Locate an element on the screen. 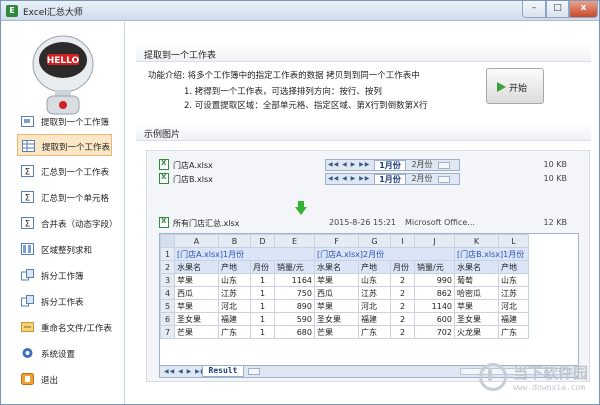  start-button: 开始 is located at coordinates (515, 86).